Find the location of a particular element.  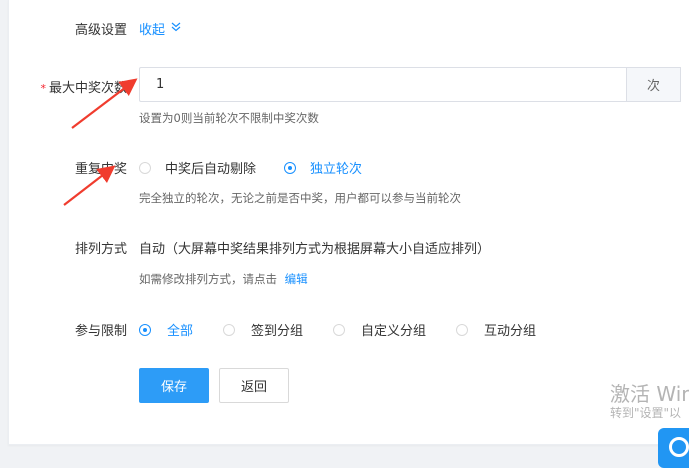

repeat-win-label: 重复中奖 is located at coordinates (100, 169).